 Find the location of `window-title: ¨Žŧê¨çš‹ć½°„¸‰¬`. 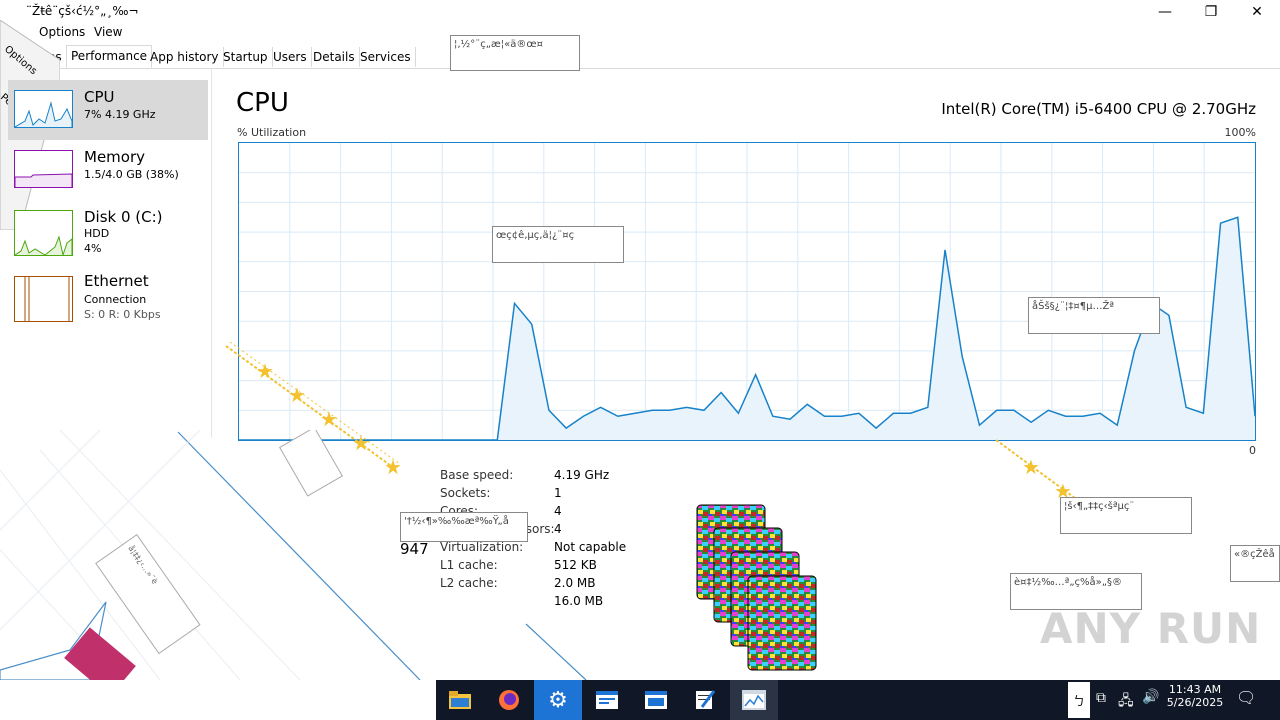

window-title: ¨Žŧê¨çš‹ć½°„¸‰¬ is located at coordinates (82, 11).